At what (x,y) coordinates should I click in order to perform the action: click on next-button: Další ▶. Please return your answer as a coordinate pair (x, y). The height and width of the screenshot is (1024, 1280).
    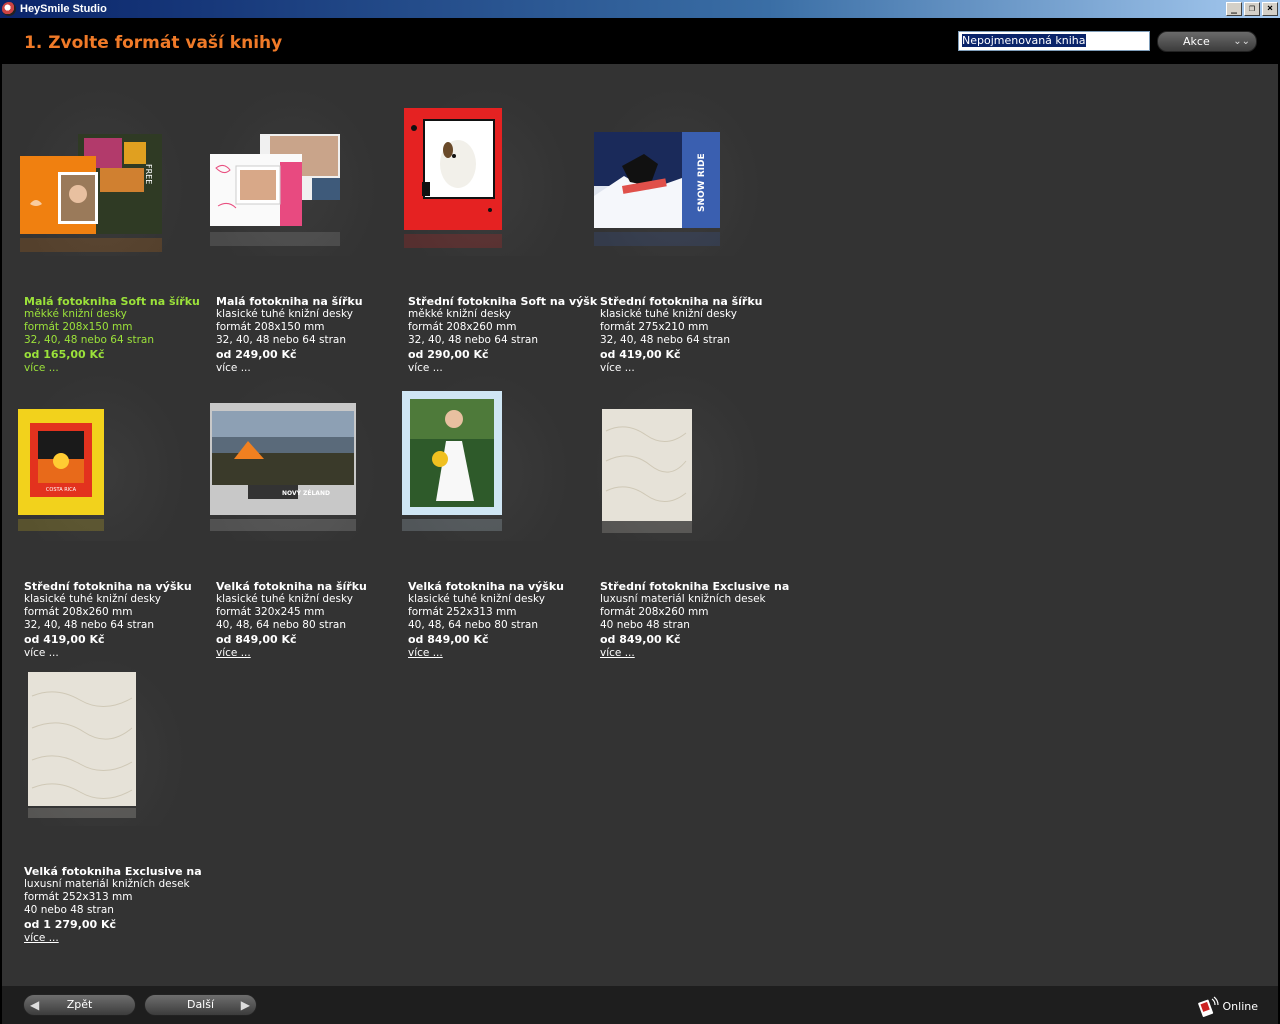
    Looking at the image, I should click on (200, 1005).